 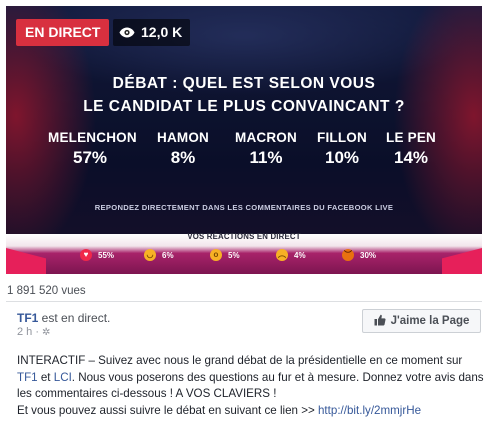 What do you see at coordinates (46, 291) in the screenshot?
I see `video-view-count: 1 891 520 vues` at bounding box center [46, 291].